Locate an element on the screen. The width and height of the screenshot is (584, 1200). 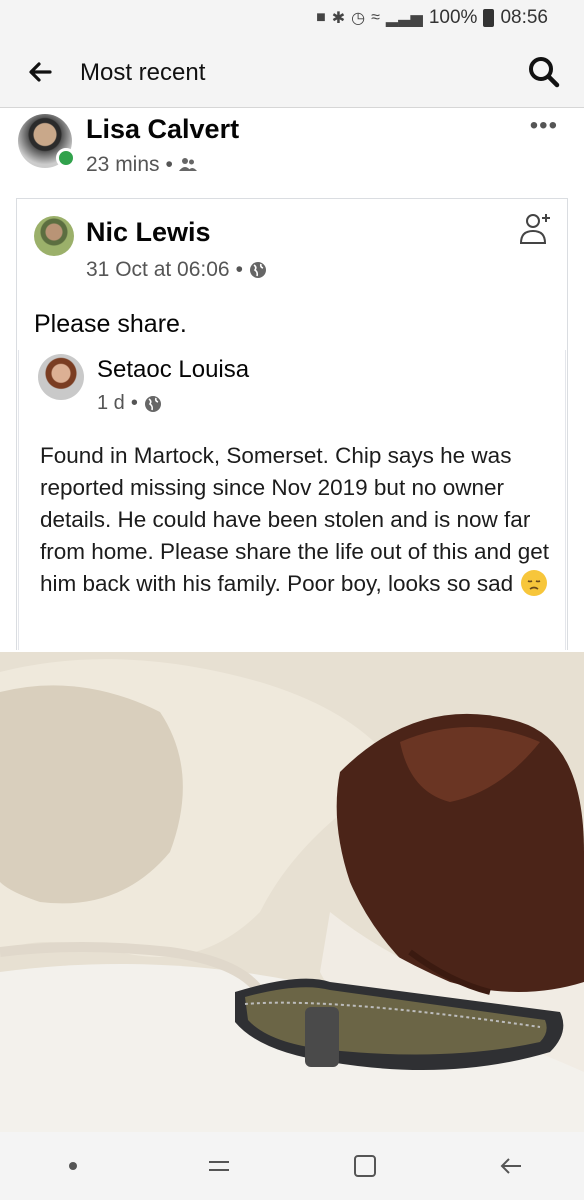
post-author-name: Lisa Calvert is located at coordinates (162, 129).